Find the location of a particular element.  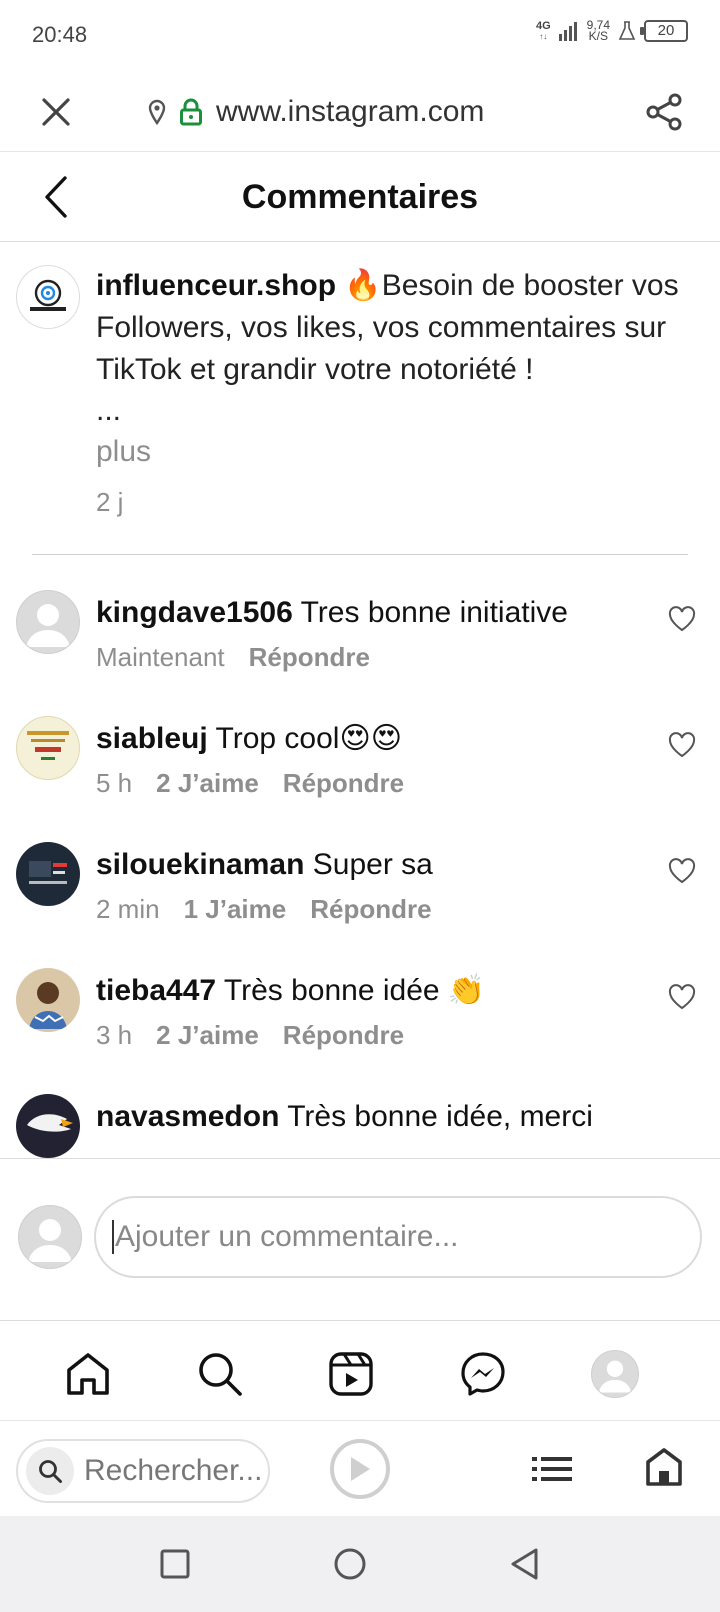

comment-time: 3 h is located at coordinates (114, 1035).